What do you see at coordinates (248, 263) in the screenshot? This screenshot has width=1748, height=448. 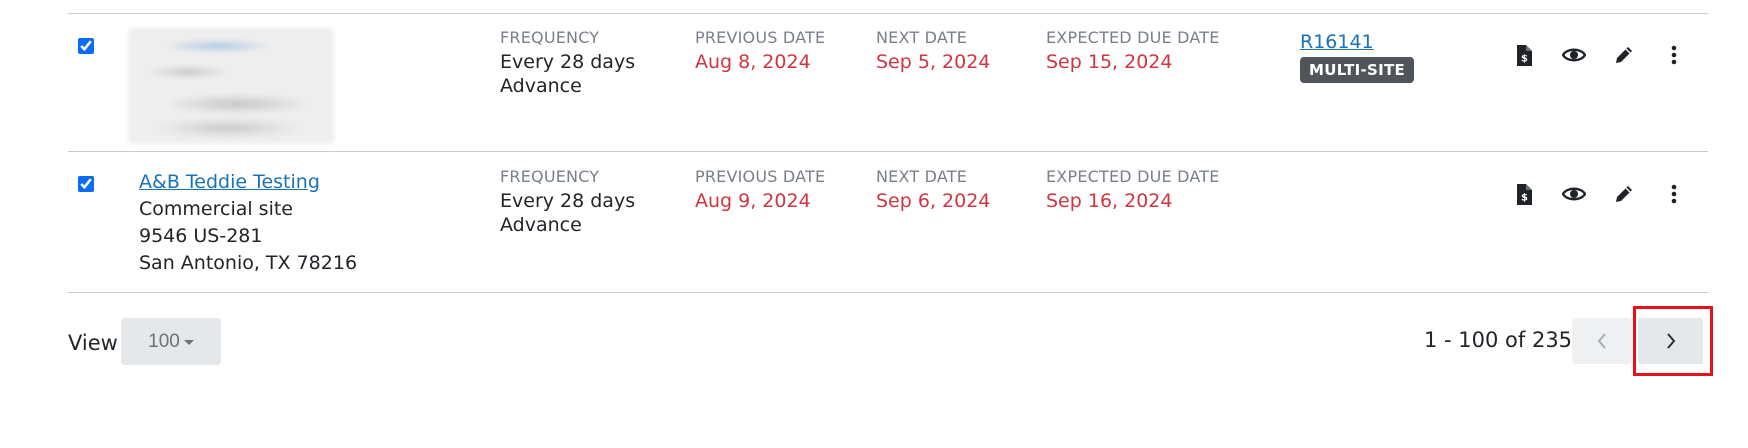 I see `site-address-line2: San Antonio, TX 78216` at bounding box center [248, 263].